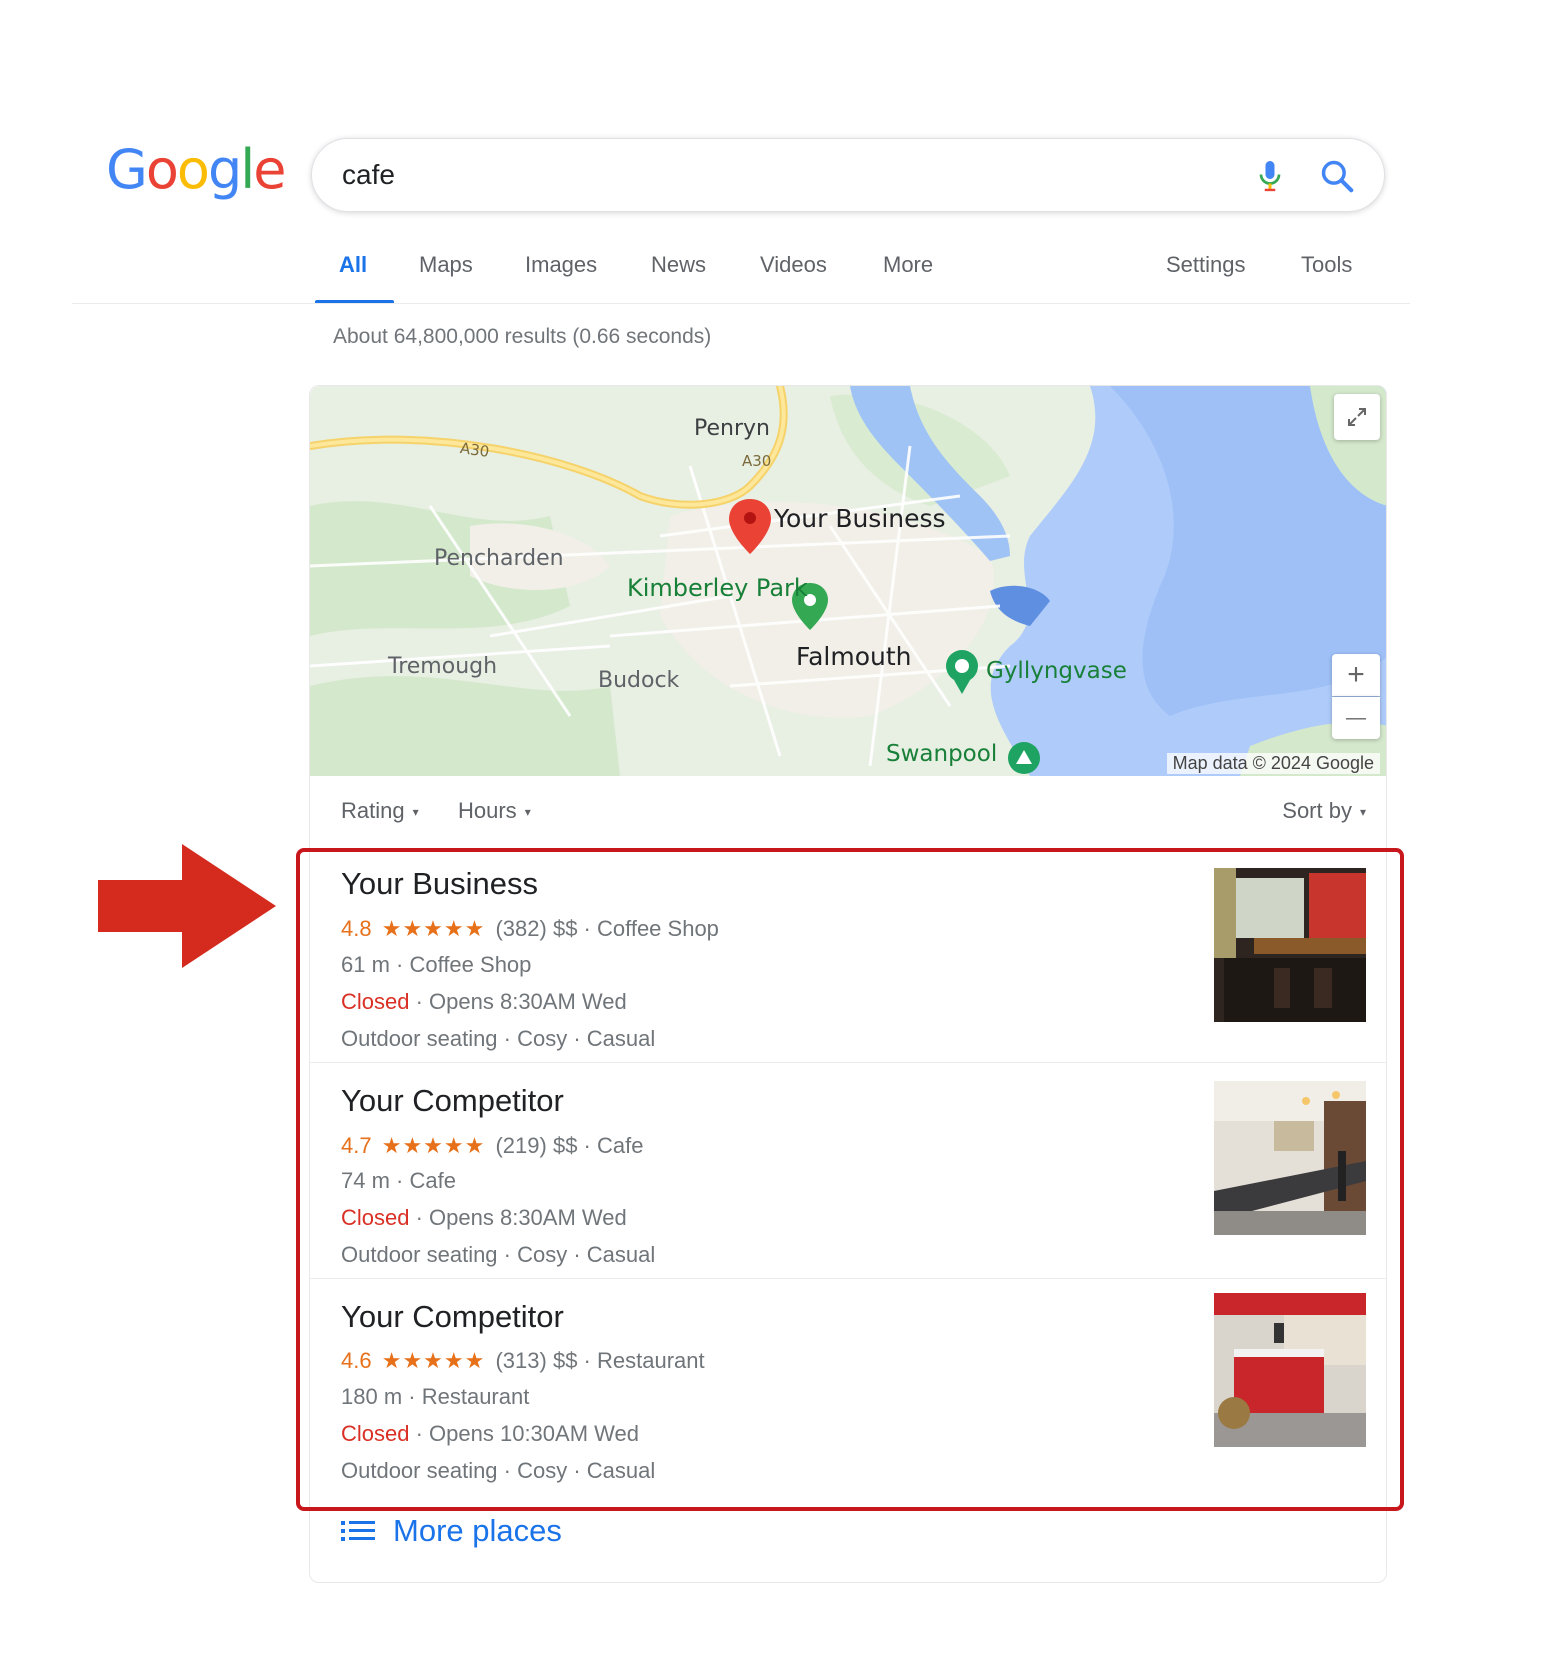 The image size is (1551, 1661). What do you see at coordinates (639, 680) in the screenshot?
I see `map-label-budock: Budock` at bounding box center [639, 680].